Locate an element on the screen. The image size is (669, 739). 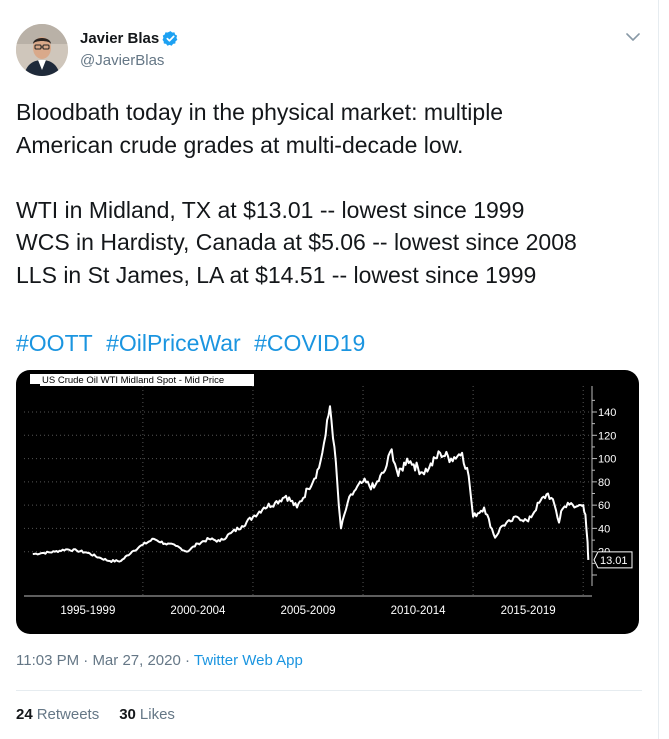
hashtag-row: #OOTT #OilPriceWar #COVID19 is located at coordinates (194, 343).